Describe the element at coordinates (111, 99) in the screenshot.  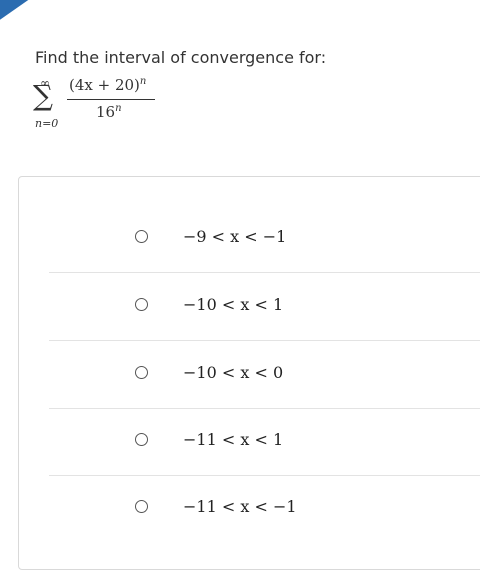
I see `fraction-bar` at that location.